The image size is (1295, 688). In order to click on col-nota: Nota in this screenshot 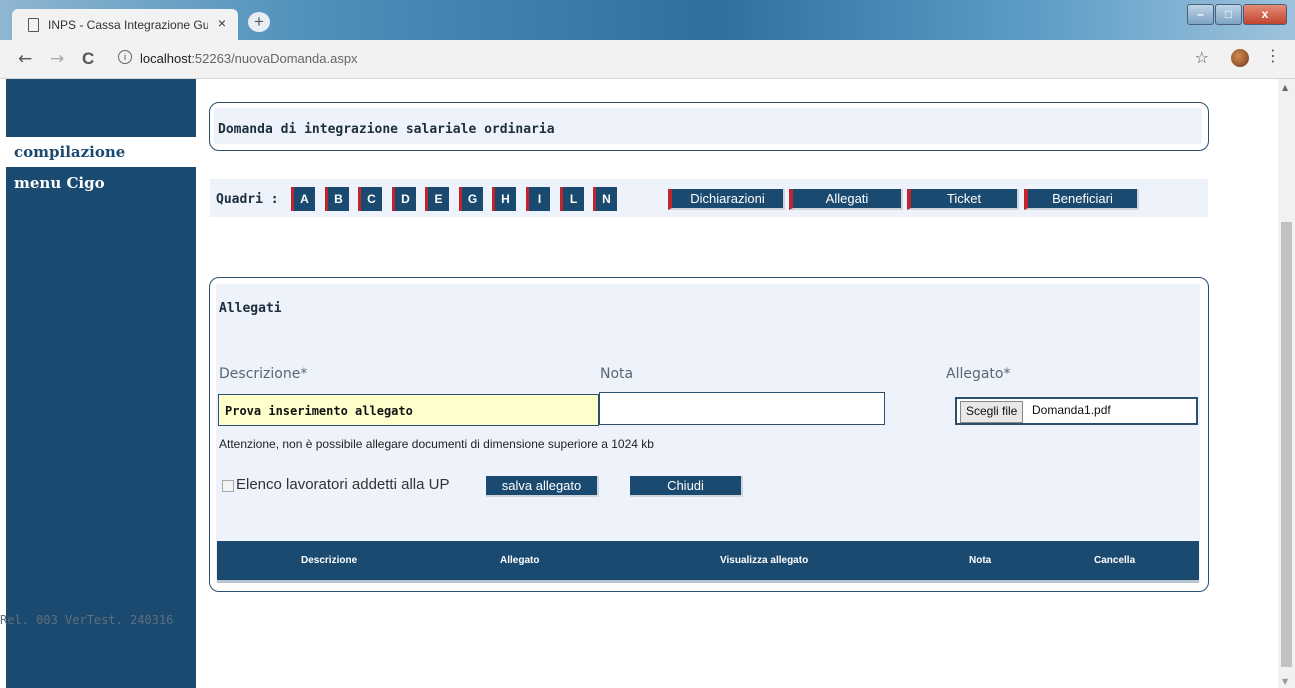, I will do `click(980, 560)`.